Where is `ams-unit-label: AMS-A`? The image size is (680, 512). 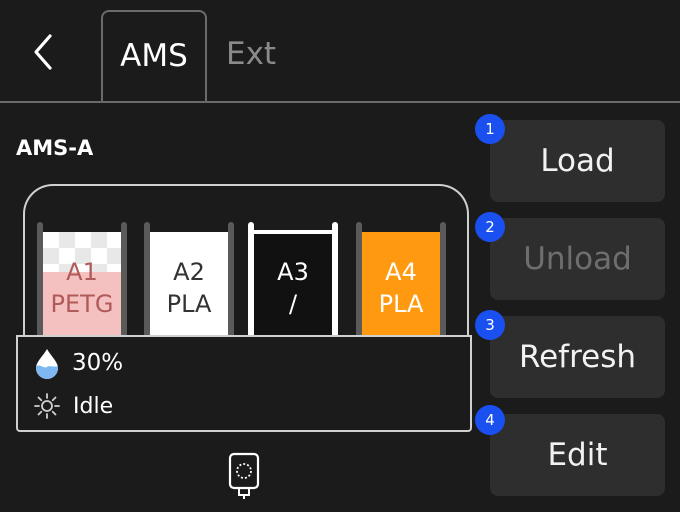
ams-unit-label: AMS-A is located at coordinates (55, 148).